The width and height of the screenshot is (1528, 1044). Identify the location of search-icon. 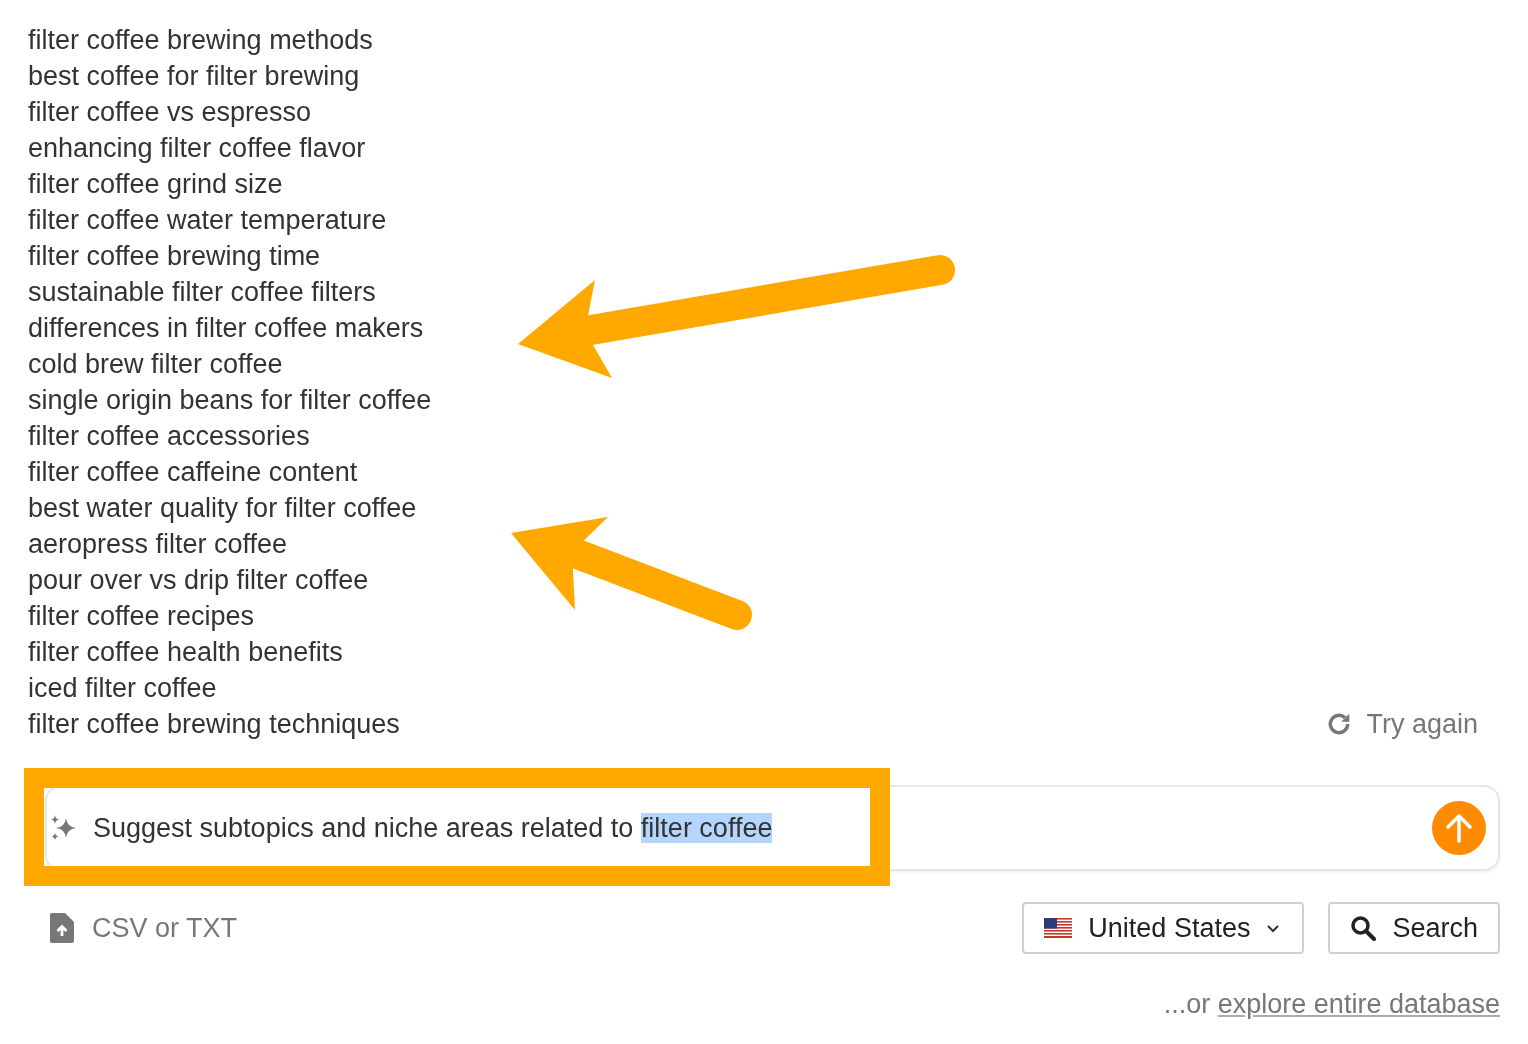
(1363, 928).